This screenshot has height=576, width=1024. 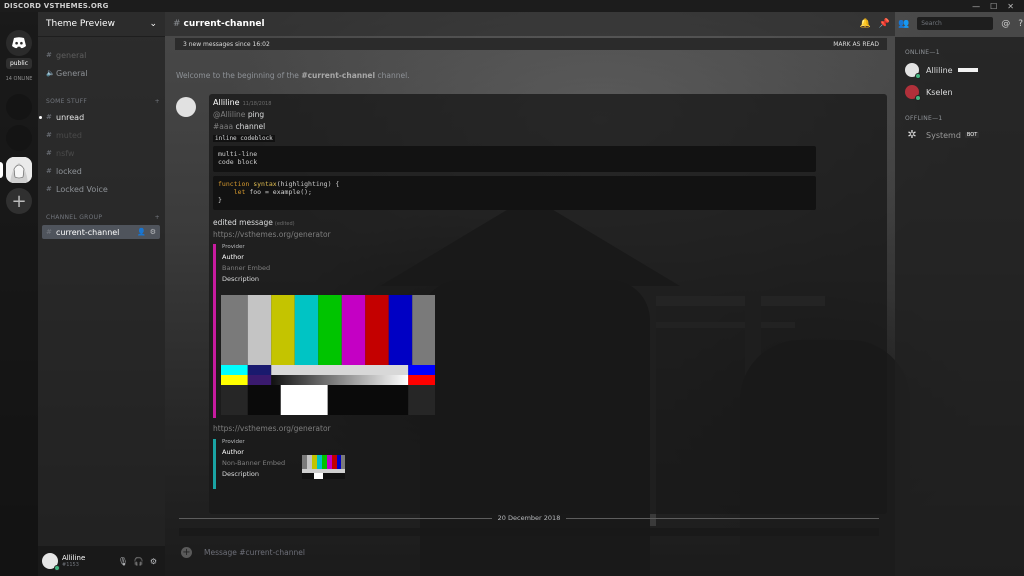 I want to click on title-bar: DISCORD VSTHEMES.ORG — ☐ ✕, so click(x=512, y=6).